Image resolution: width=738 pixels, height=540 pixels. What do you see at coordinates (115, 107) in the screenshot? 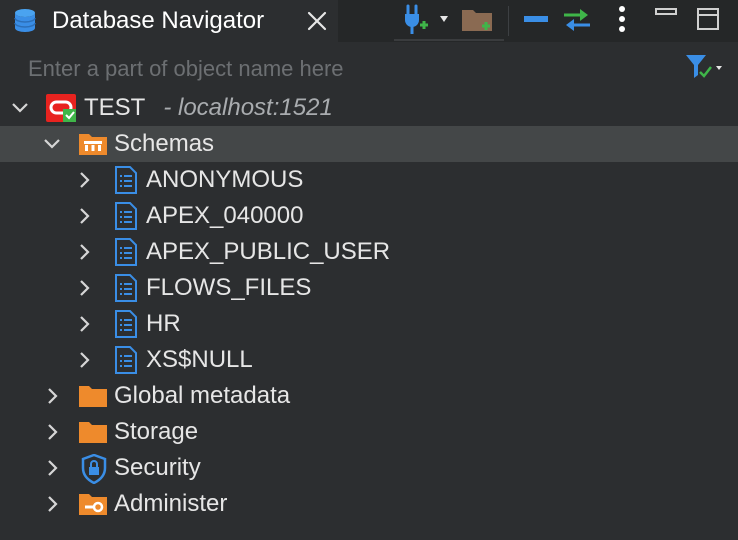
I see `connection-name: TEST` at bounding box center [115, 107].